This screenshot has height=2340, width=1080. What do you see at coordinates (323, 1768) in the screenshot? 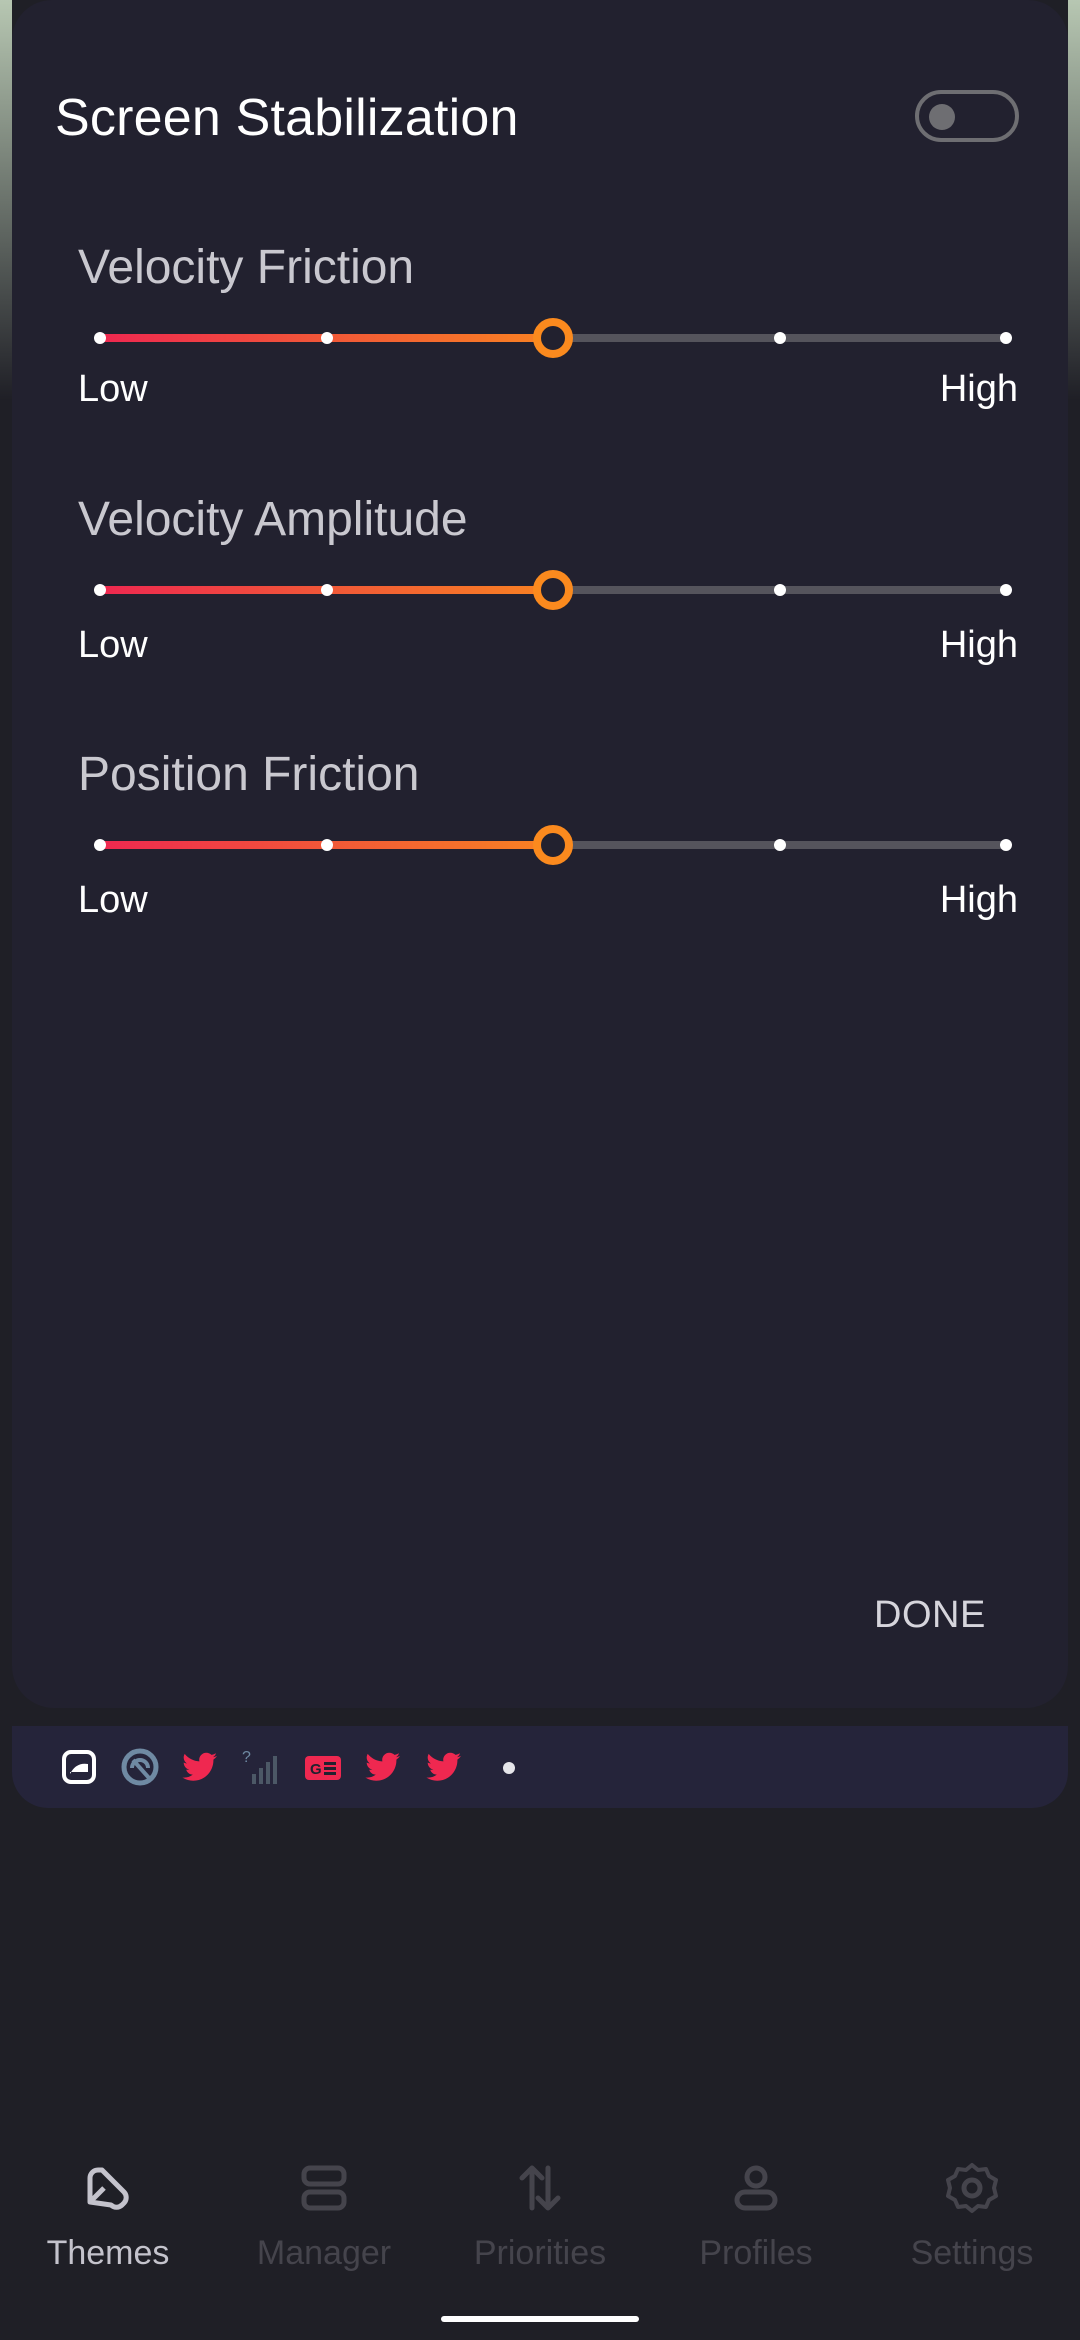
I see `news-app-icon: G` at bounding box center [323, 1768].